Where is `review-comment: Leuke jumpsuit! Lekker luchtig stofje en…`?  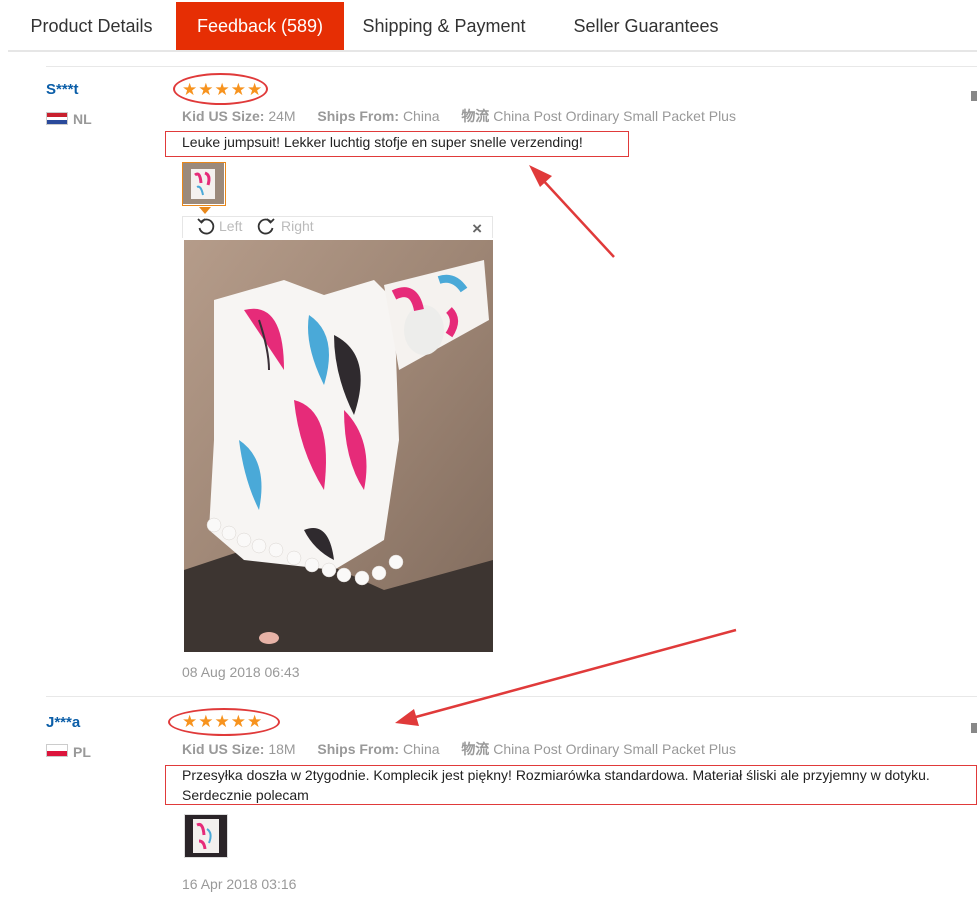 review-comment: Leuke jumpsuit! Lekker luchtig stofje en… is located at coordinates (382, 142).